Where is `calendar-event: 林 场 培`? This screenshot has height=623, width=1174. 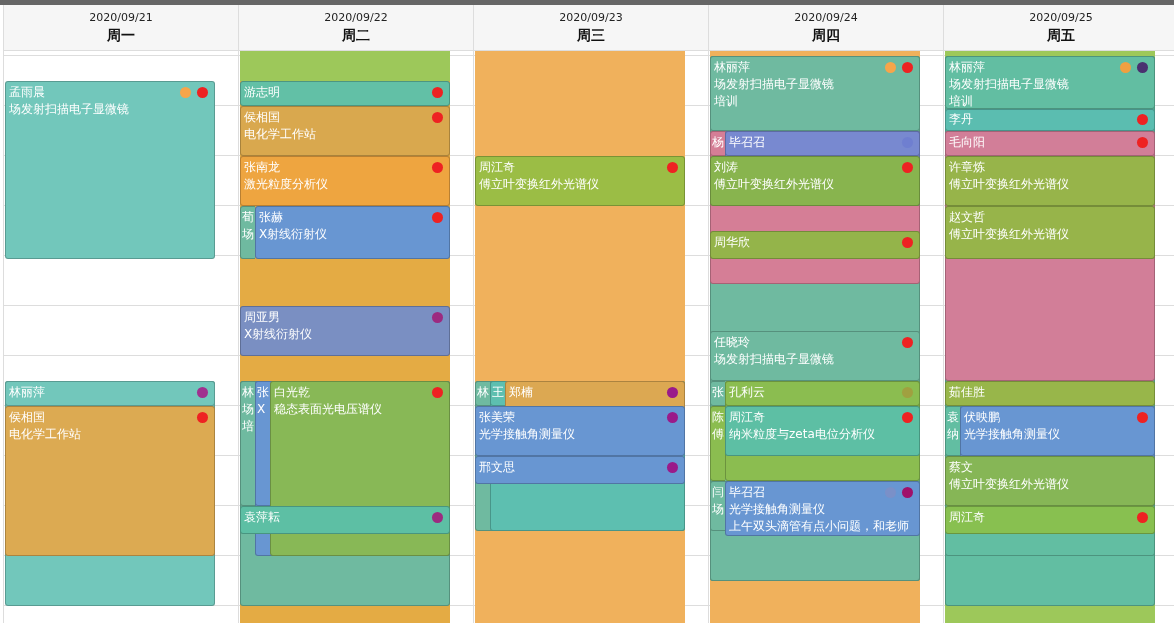 calendar-event: 林 场 培 is located at coordinates (247, 443).